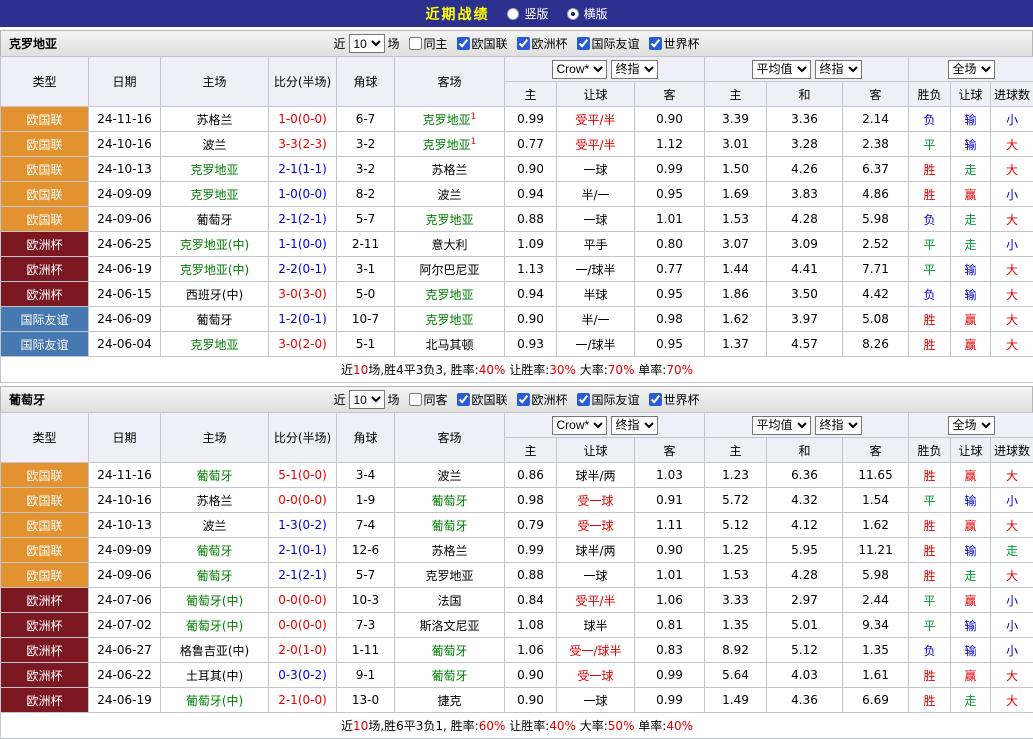  I want to click on result-group-header: 全场, so click(971, 69).